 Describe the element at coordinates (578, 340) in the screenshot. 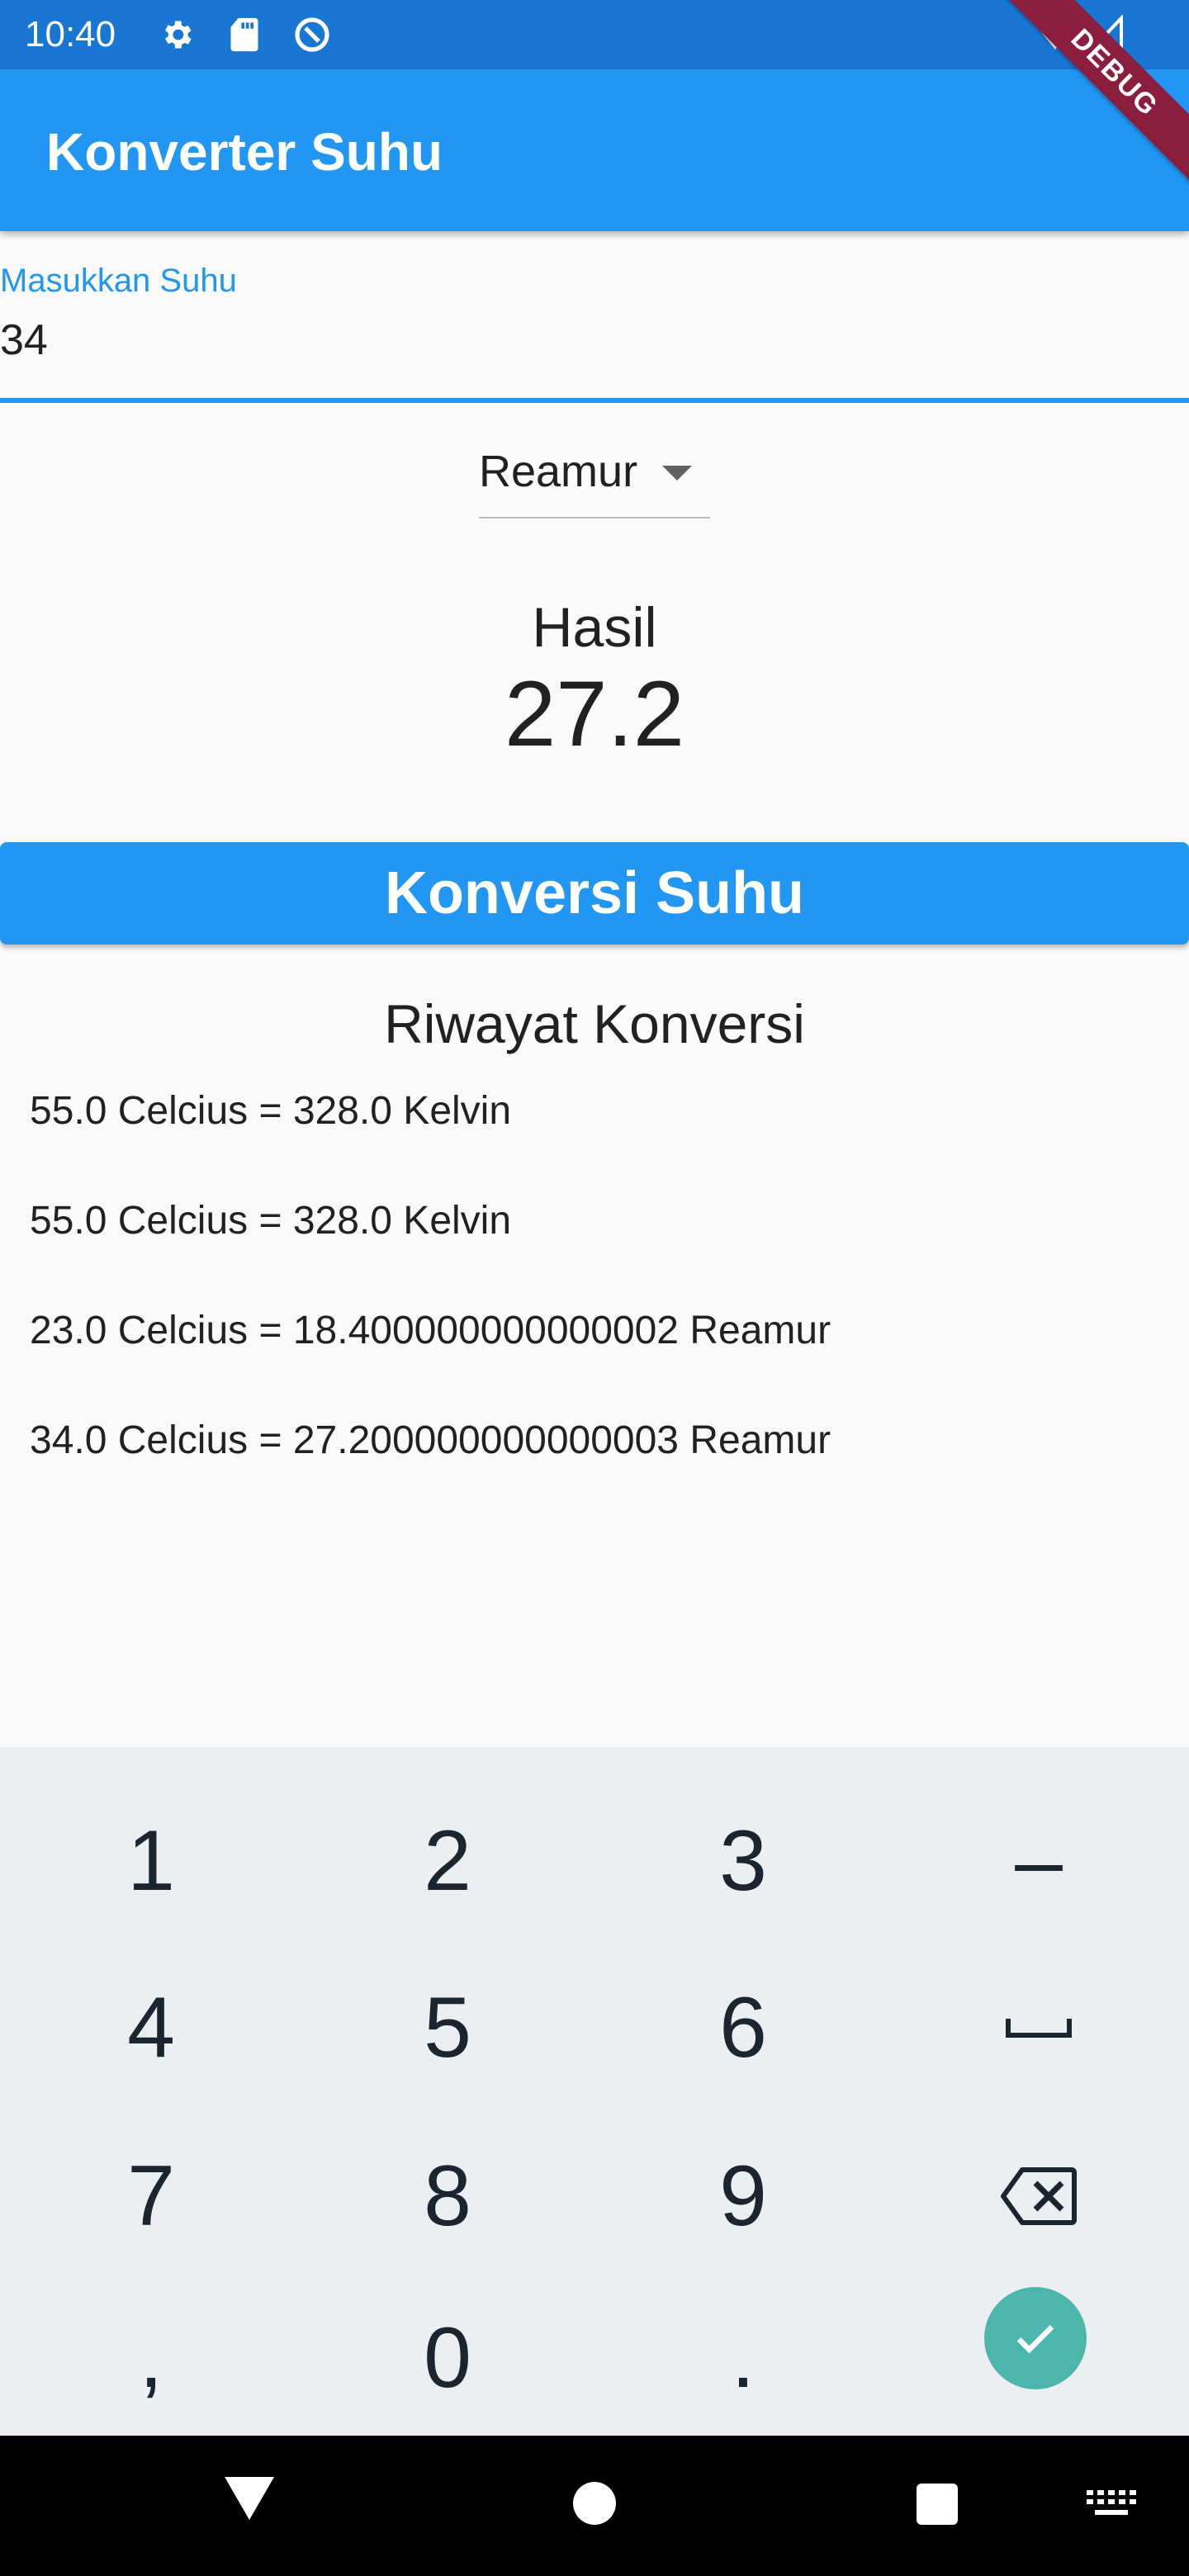

I see `temperature-input` at that location.